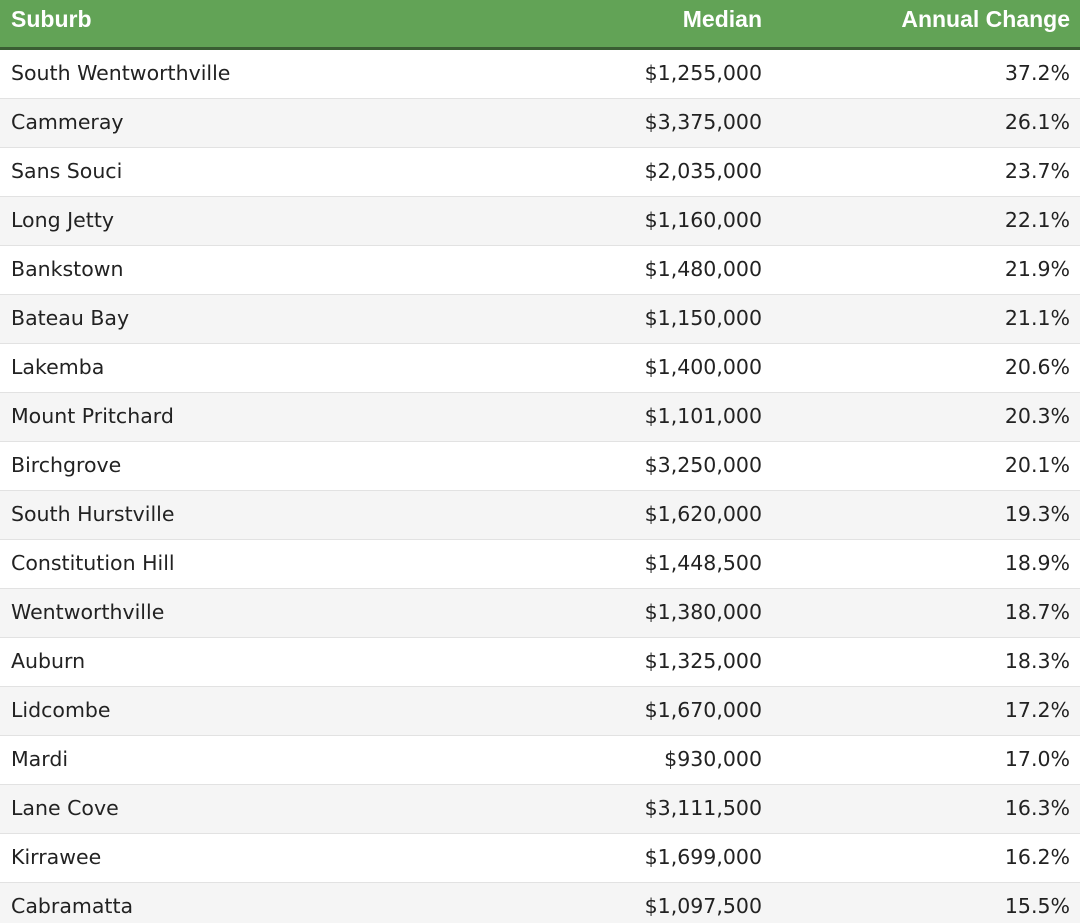  I want to click on cell-suburb: Mount Pritchard, so click(92, 416).